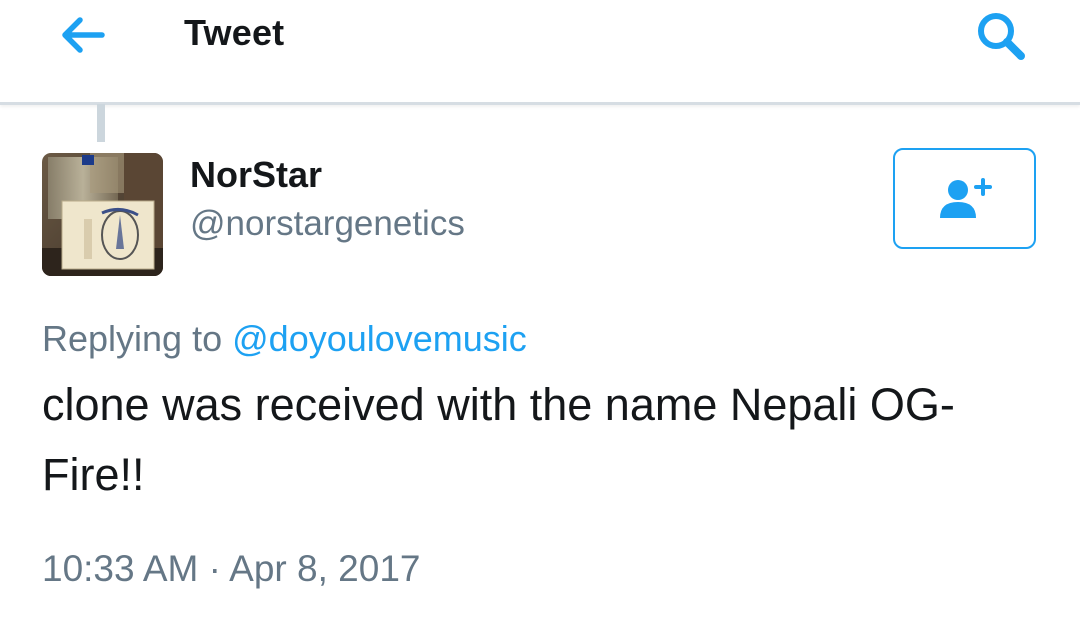 The image size is (1080, 630). I want to click on replying-to-label: Replying to, so click(132, 338).